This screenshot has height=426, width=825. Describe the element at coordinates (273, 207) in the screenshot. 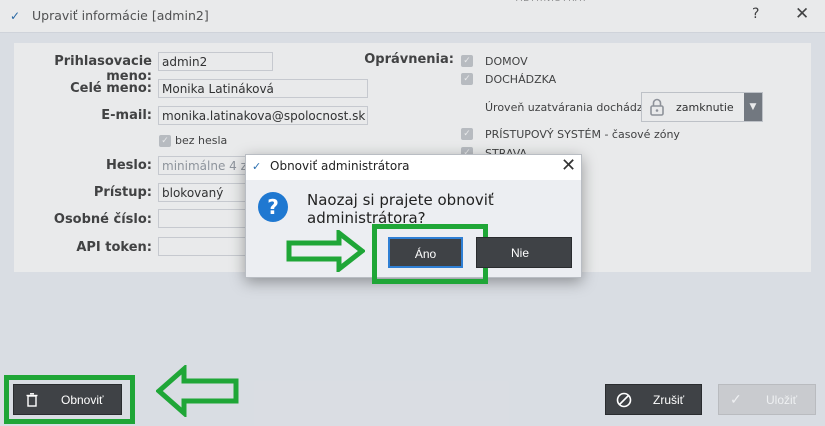

I see `question-icon: ?` at that location.